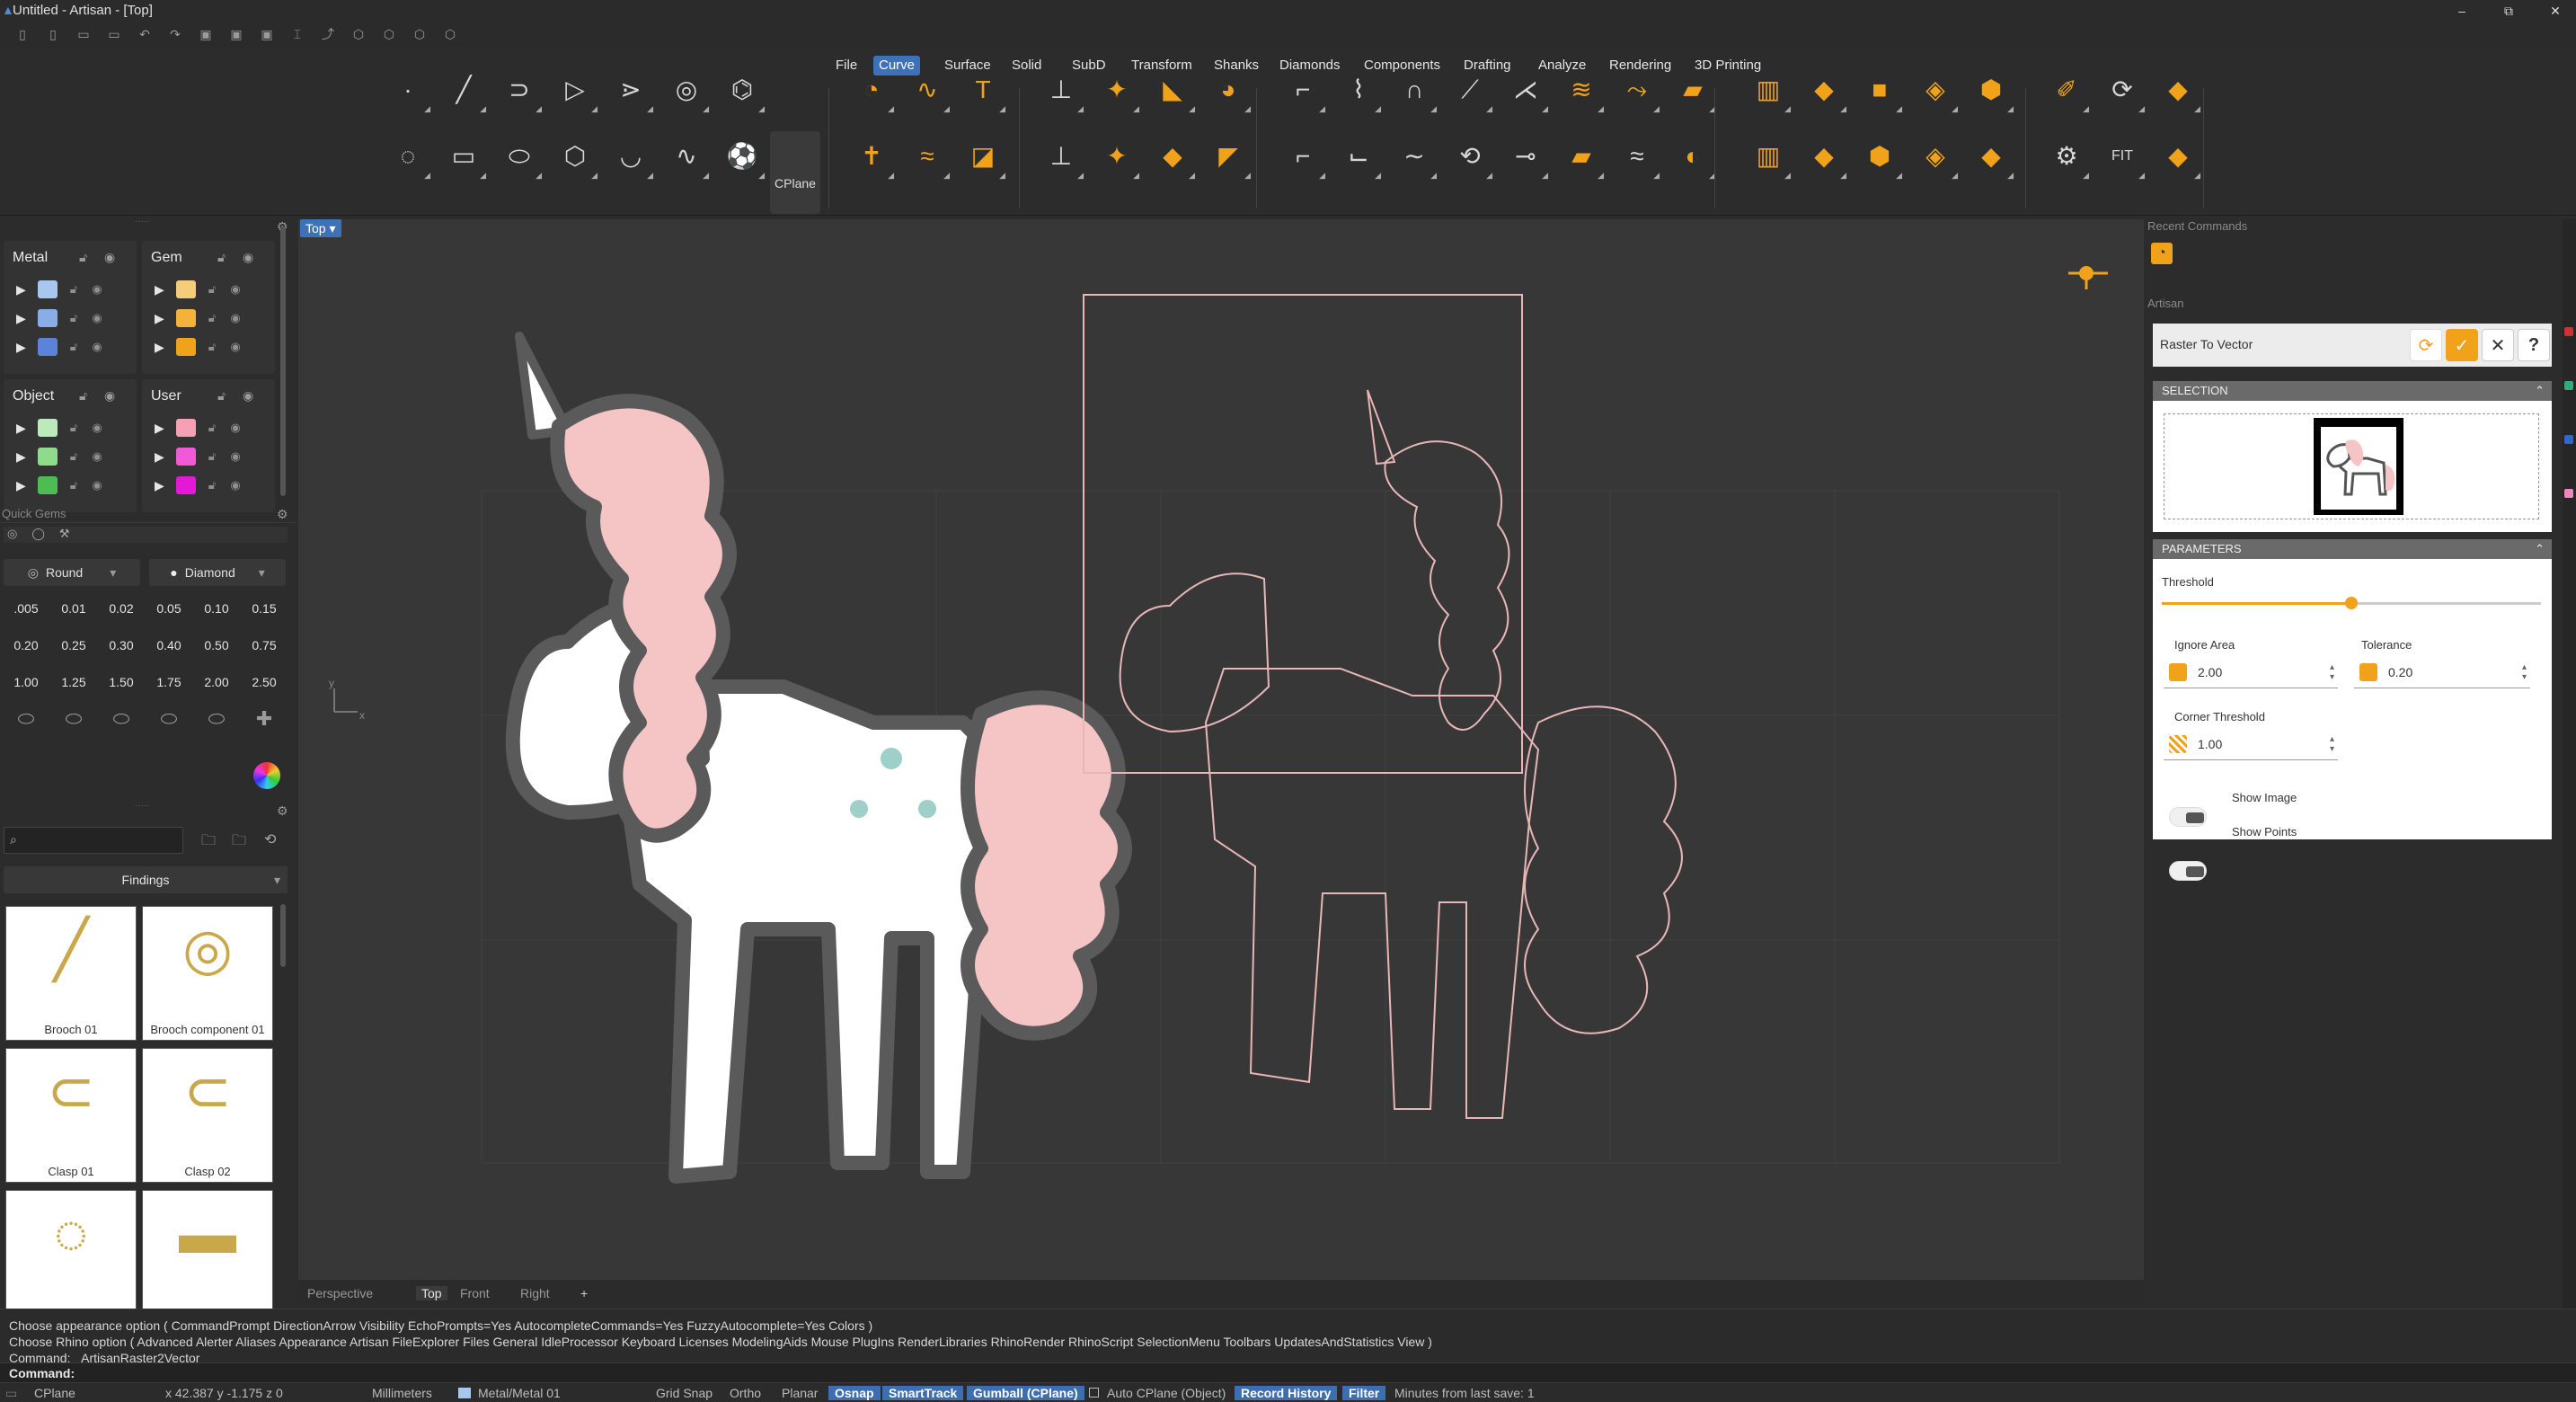 Image resolution: width=2576 pixels, height=1402 pixels. Describe the element at coordinates (2352, 391) in the screenshot. I see `selection-header: SELECTION ⌃` at that location.